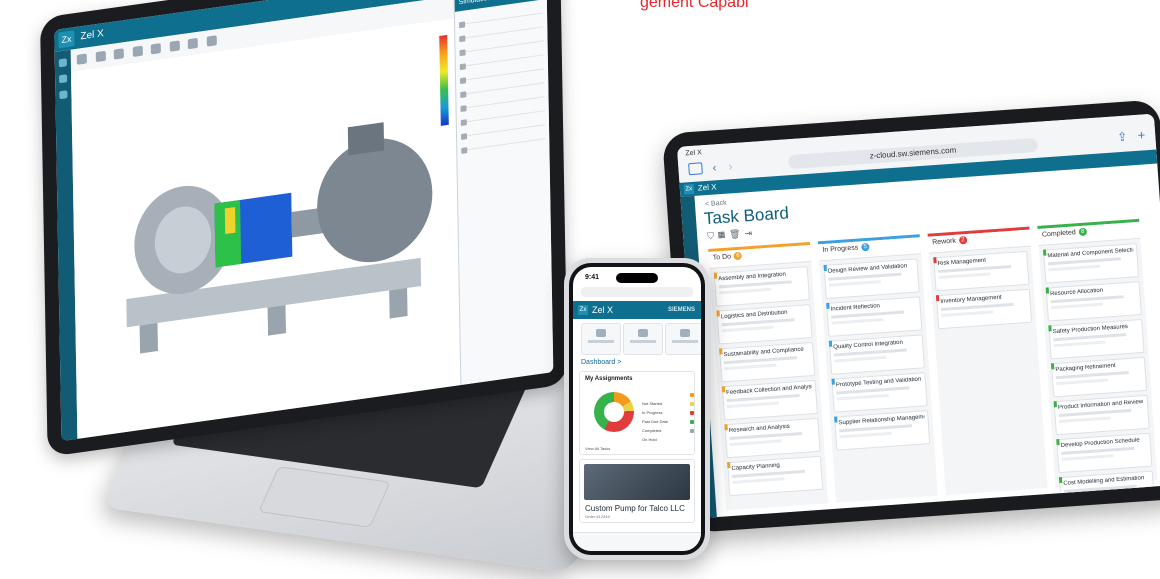 Image resolution: width=1160 pixels, height=579 pixels. What do you see at coordinates (712, 235) in the screenshot?
I see `filter-icon: ⛉` at bounding box center [712, 235].